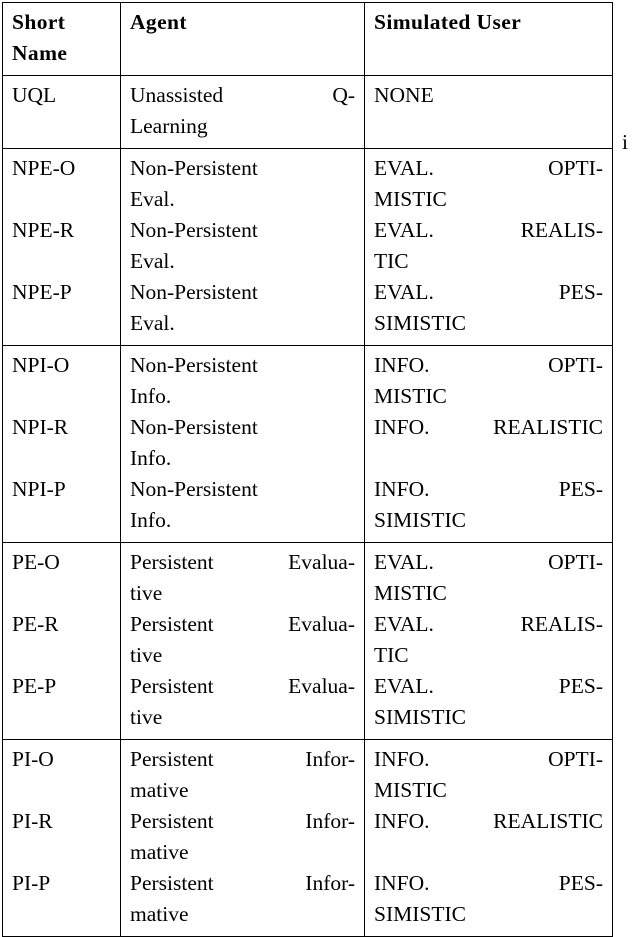  What do you see at coordinates (410, 396) in the screenshot?
I see `simulated-user-npi-NPI-O-line-2: MISTIC` at bounding box center [410, 396].